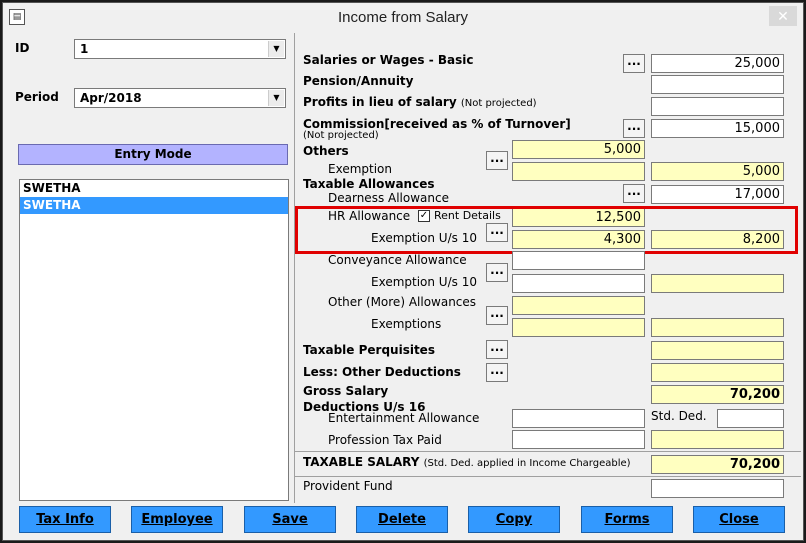  I want to click on others-field: 5,000, so click(578, 149).